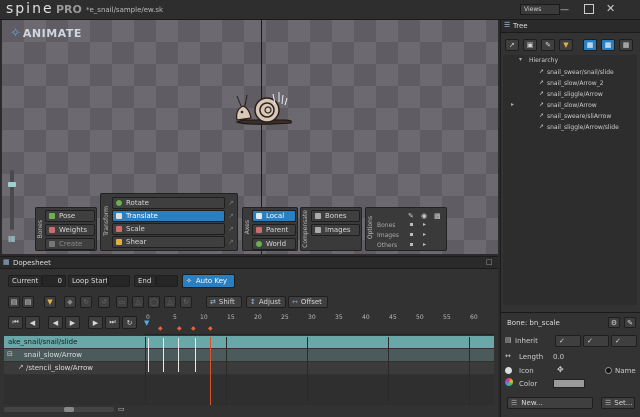 The image size is (640, 417). What do you see at coordinates (489, 262) in the screenshot?
I see `dopesheet-close-icon: □` at bounding box center [489, 262].